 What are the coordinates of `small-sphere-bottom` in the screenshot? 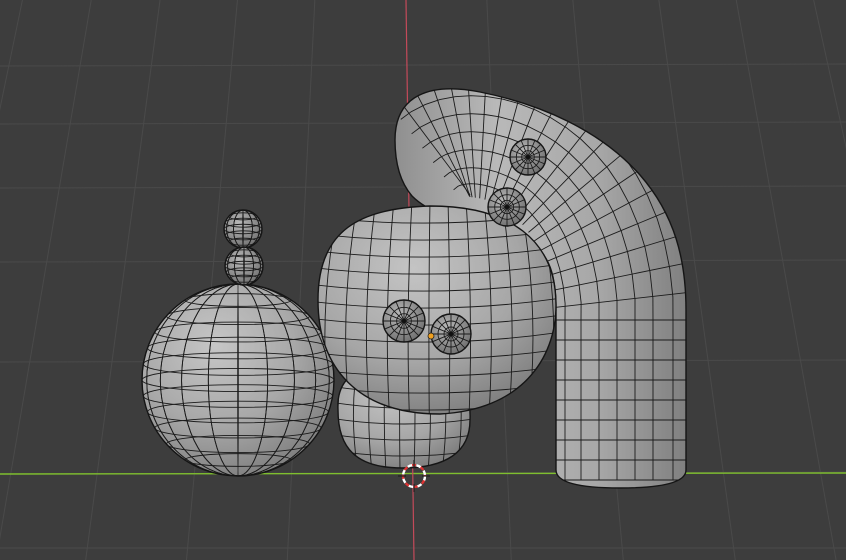 It's located at (244, 266).